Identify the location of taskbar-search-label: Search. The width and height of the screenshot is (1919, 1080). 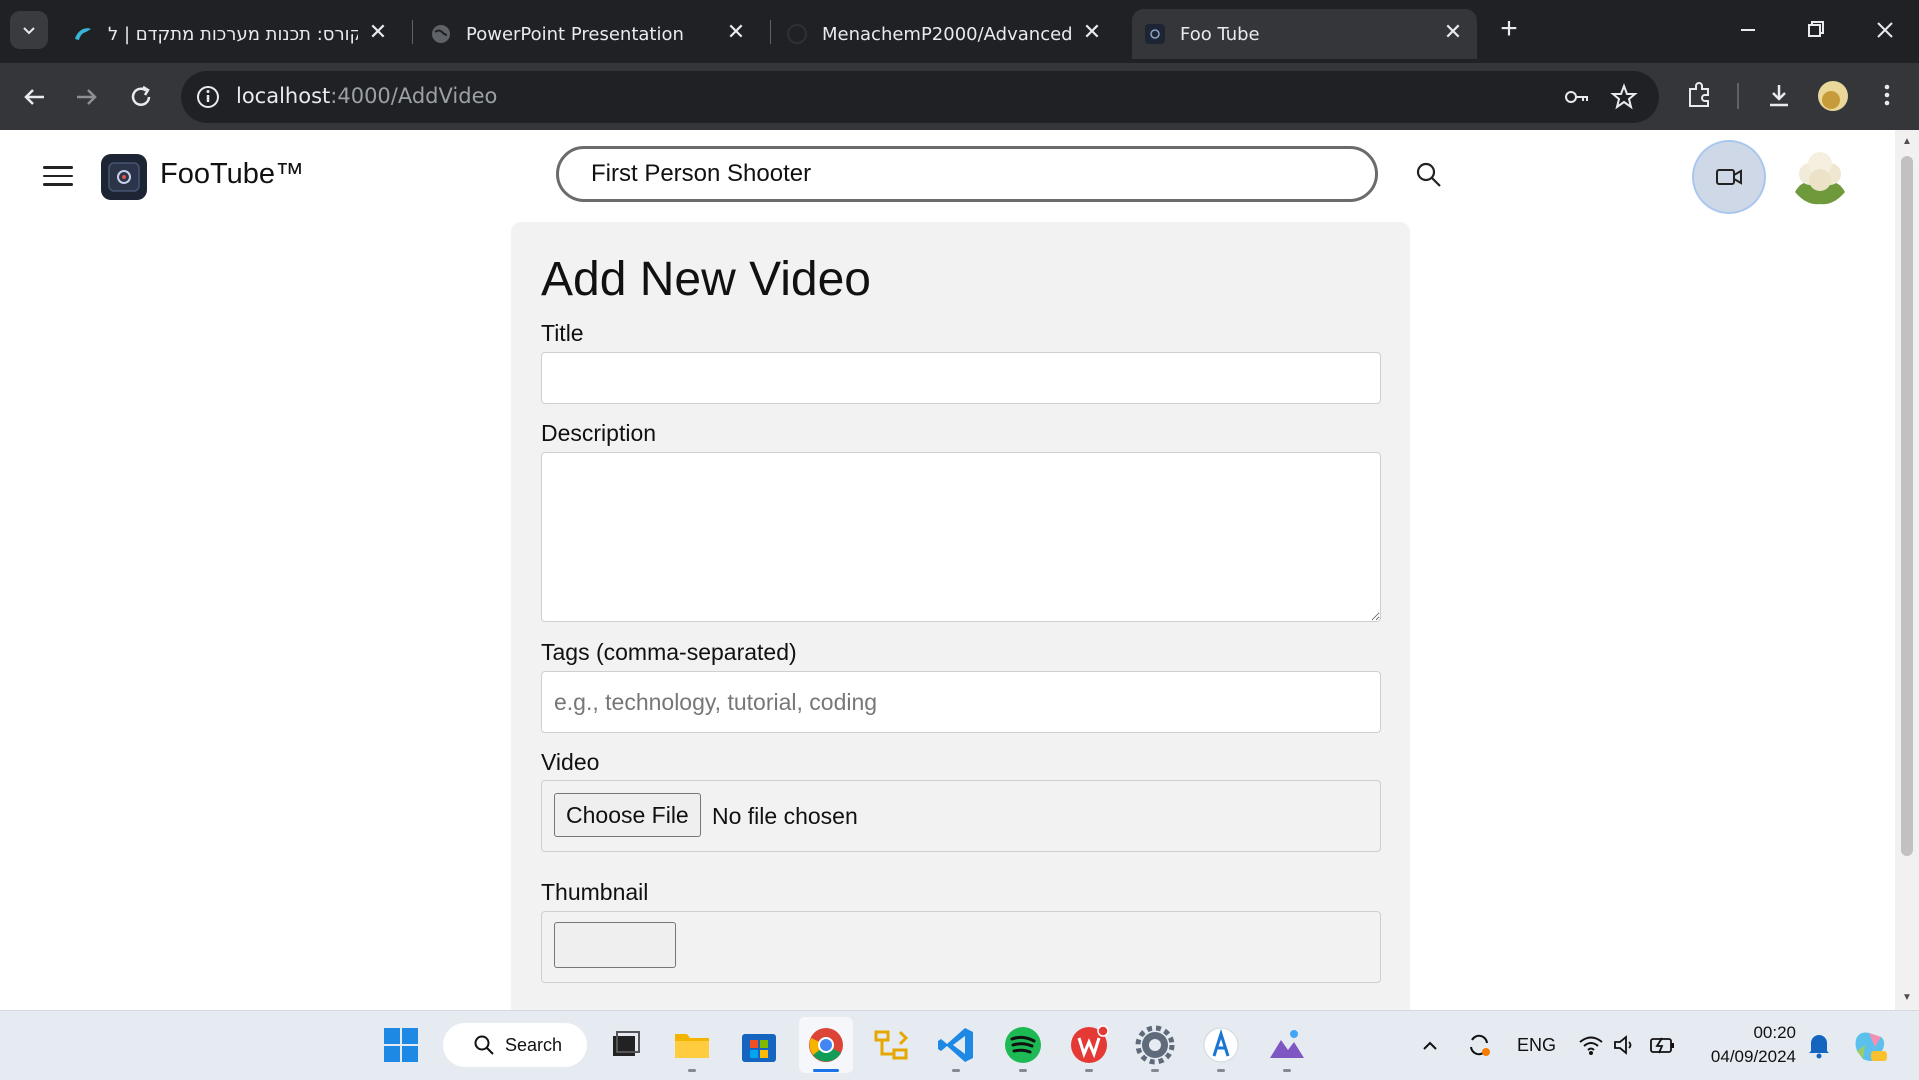
(534, 1044).